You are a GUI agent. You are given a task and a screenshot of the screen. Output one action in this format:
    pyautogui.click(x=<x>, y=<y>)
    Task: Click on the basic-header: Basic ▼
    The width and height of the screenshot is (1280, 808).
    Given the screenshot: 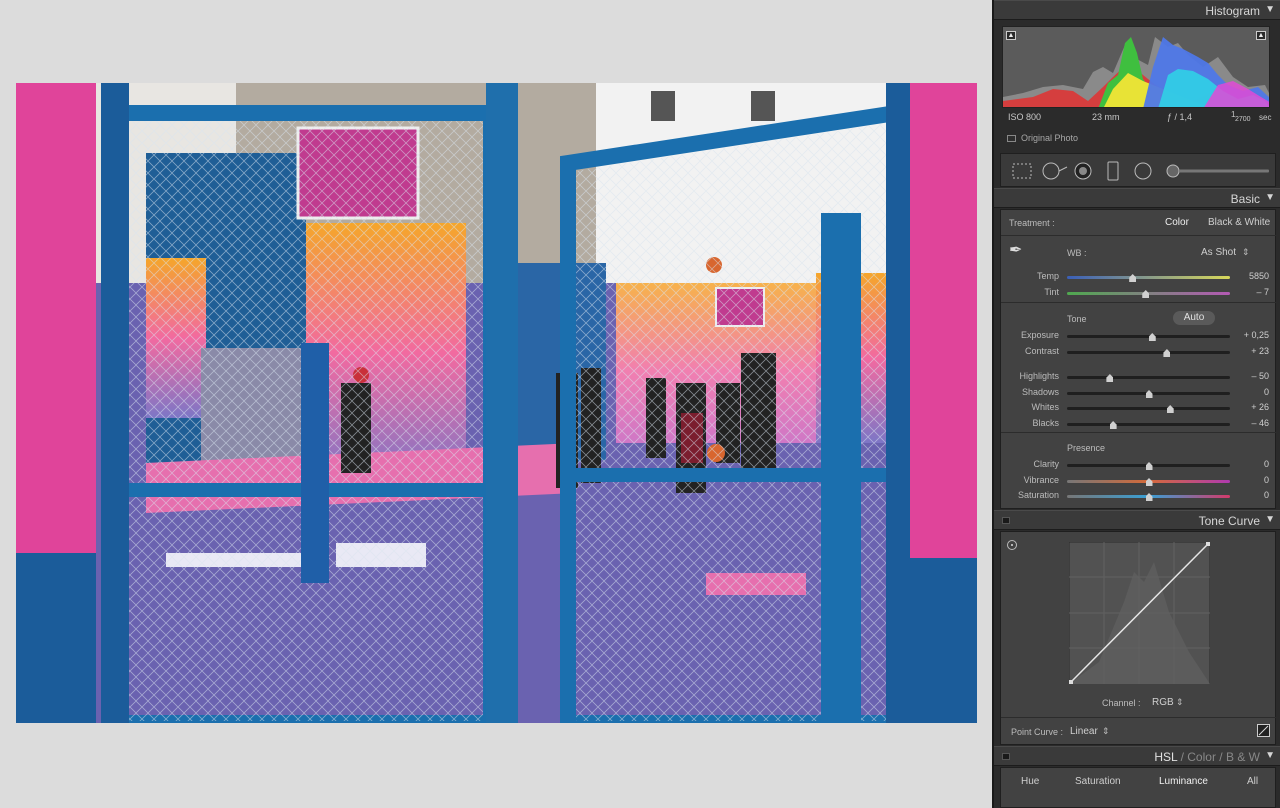 What is the action you would take?
    pyautogui.click(x=1137, y=198)
    